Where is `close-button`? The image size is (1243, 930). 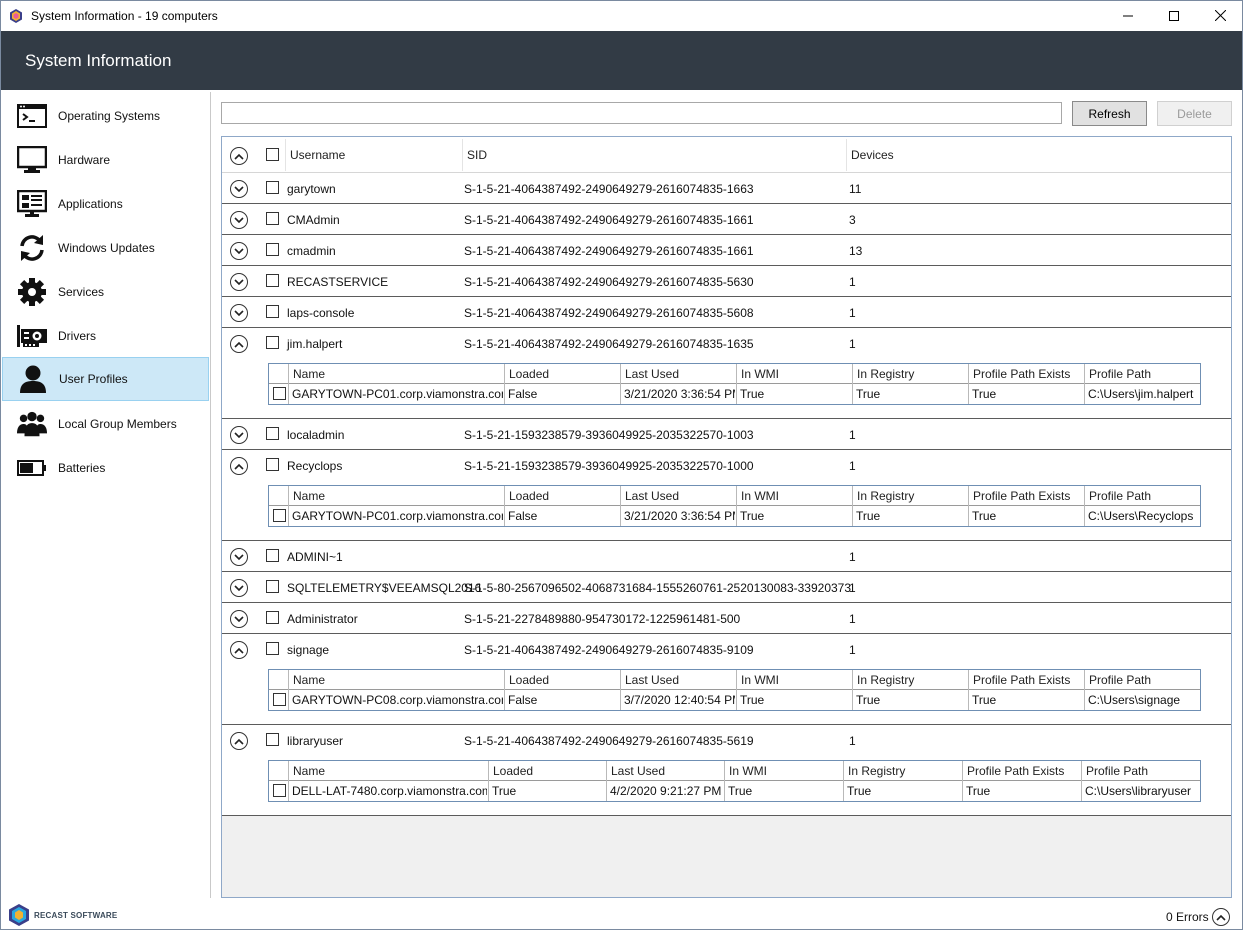
close-button is located at coordinates (1220, 15).